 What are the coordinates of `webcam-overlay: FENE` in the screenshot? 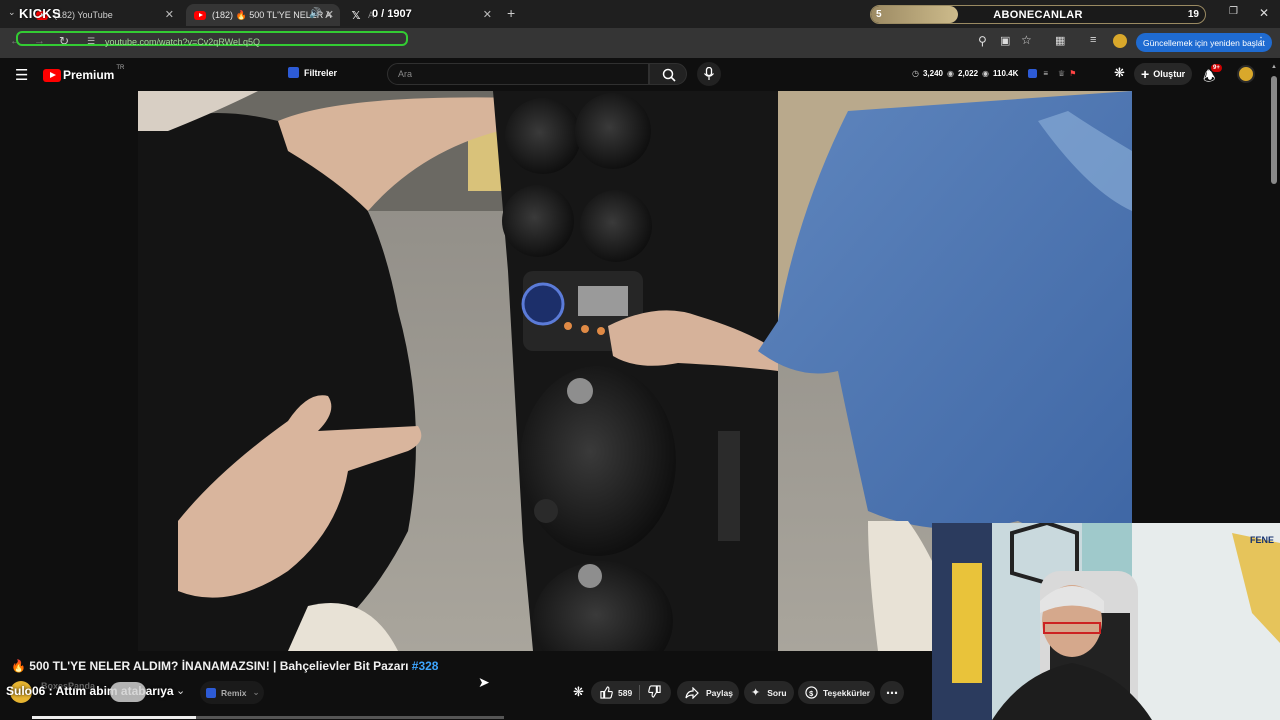 It's located at (1106, 621).